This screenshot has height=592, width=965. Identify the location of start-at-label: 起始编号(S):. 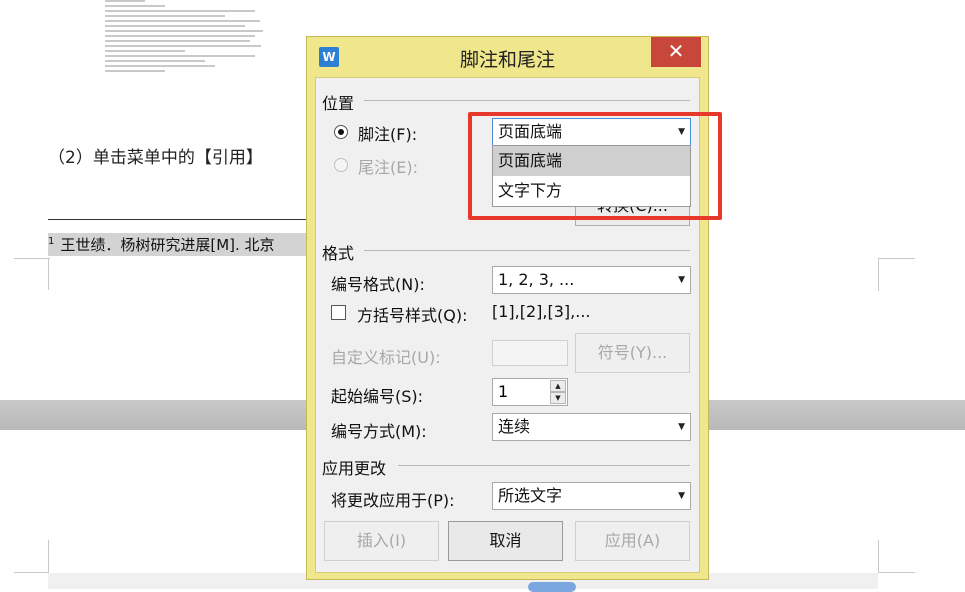
(377, 396).